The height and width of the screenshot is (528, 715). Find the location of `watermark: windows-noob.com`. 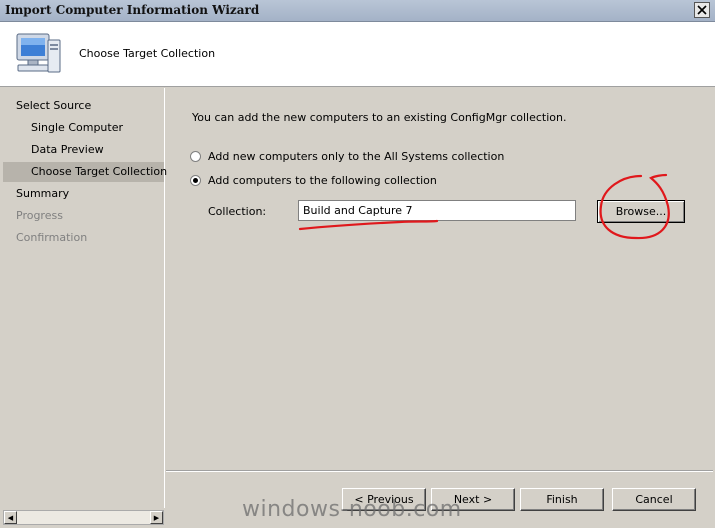

watermark: windows-noob.com is located at coordinates (352, 509).